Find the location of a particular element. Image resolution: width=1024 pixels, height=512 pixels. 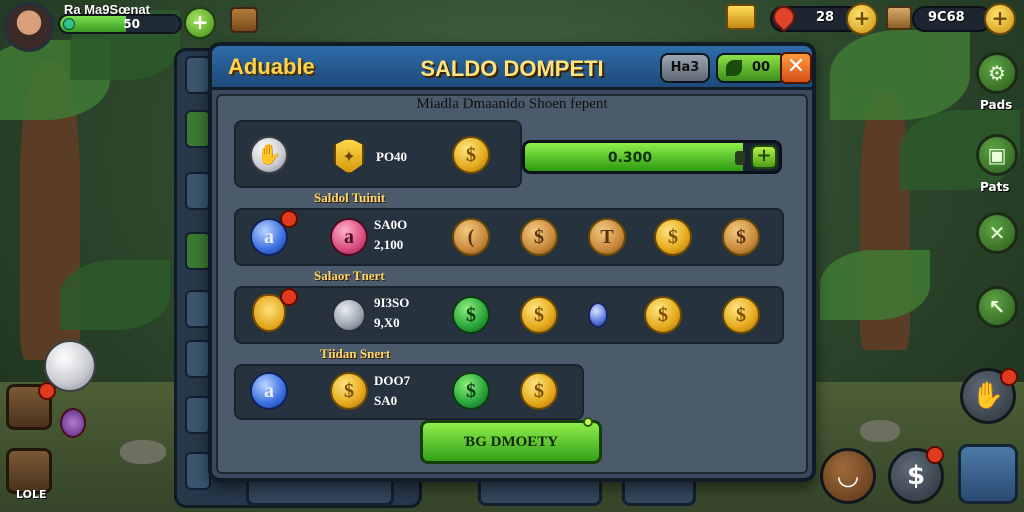

add-pins-button: + is located at coordinates (862, 19).